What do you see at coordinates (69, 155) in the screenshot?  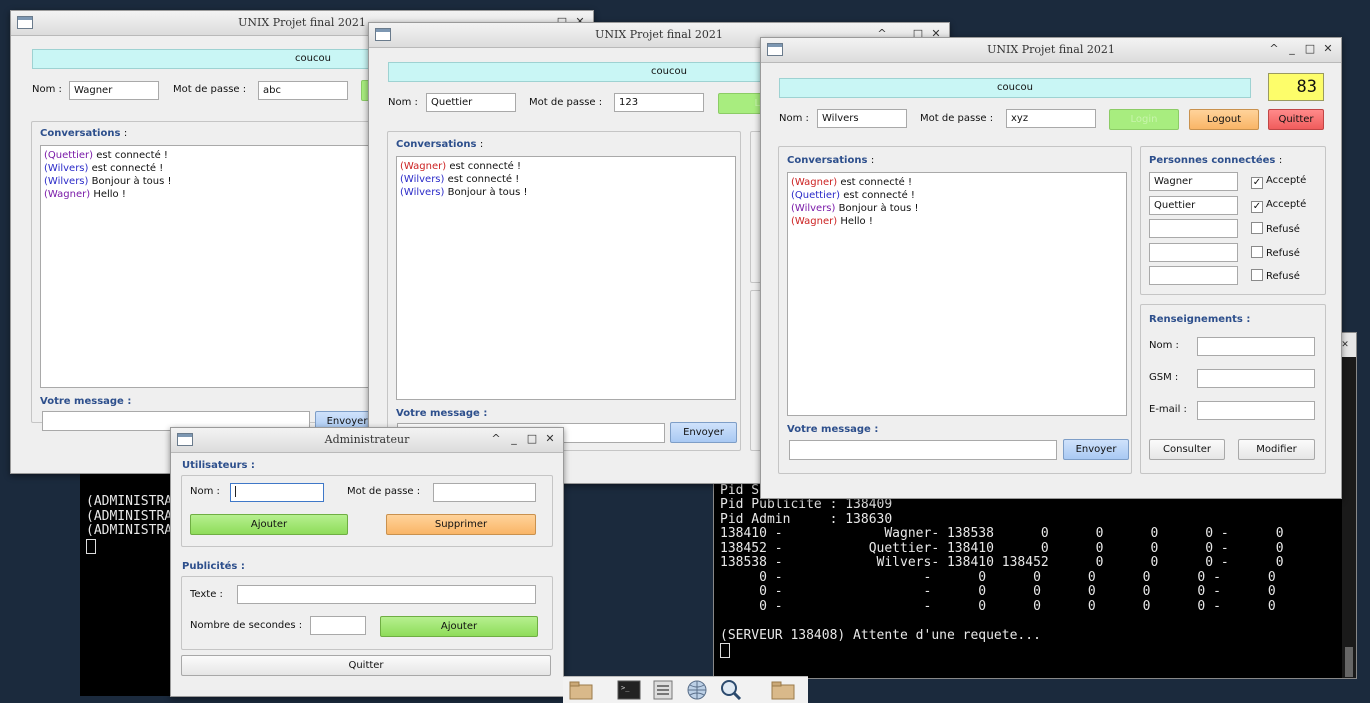 I see `message-author: (Quettier)` at bounding box center [69, 155].